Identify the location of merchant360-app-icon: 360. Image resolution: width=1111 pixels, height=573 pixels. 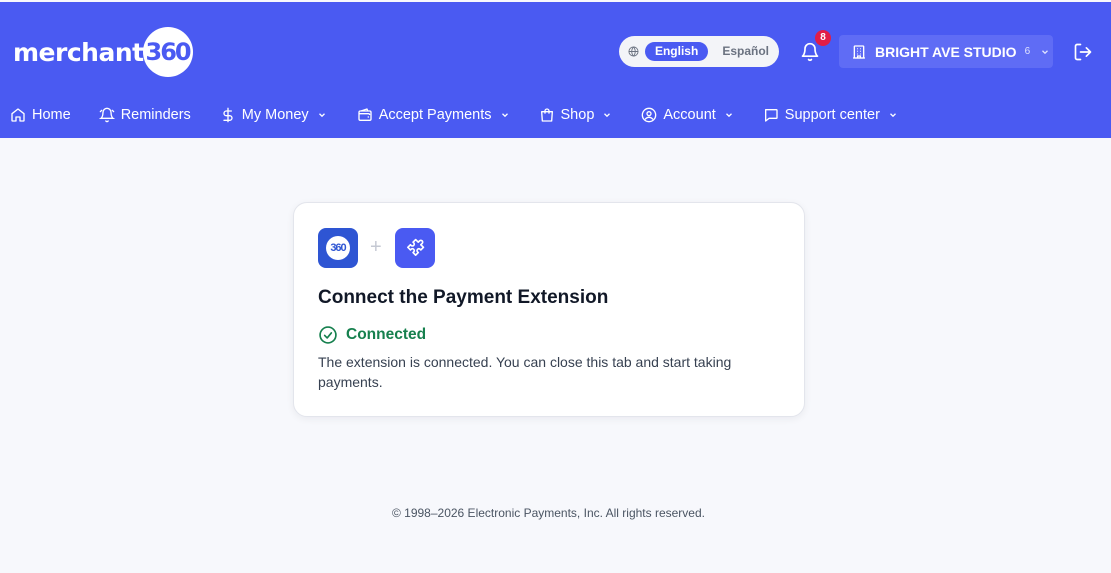
(338, 248).